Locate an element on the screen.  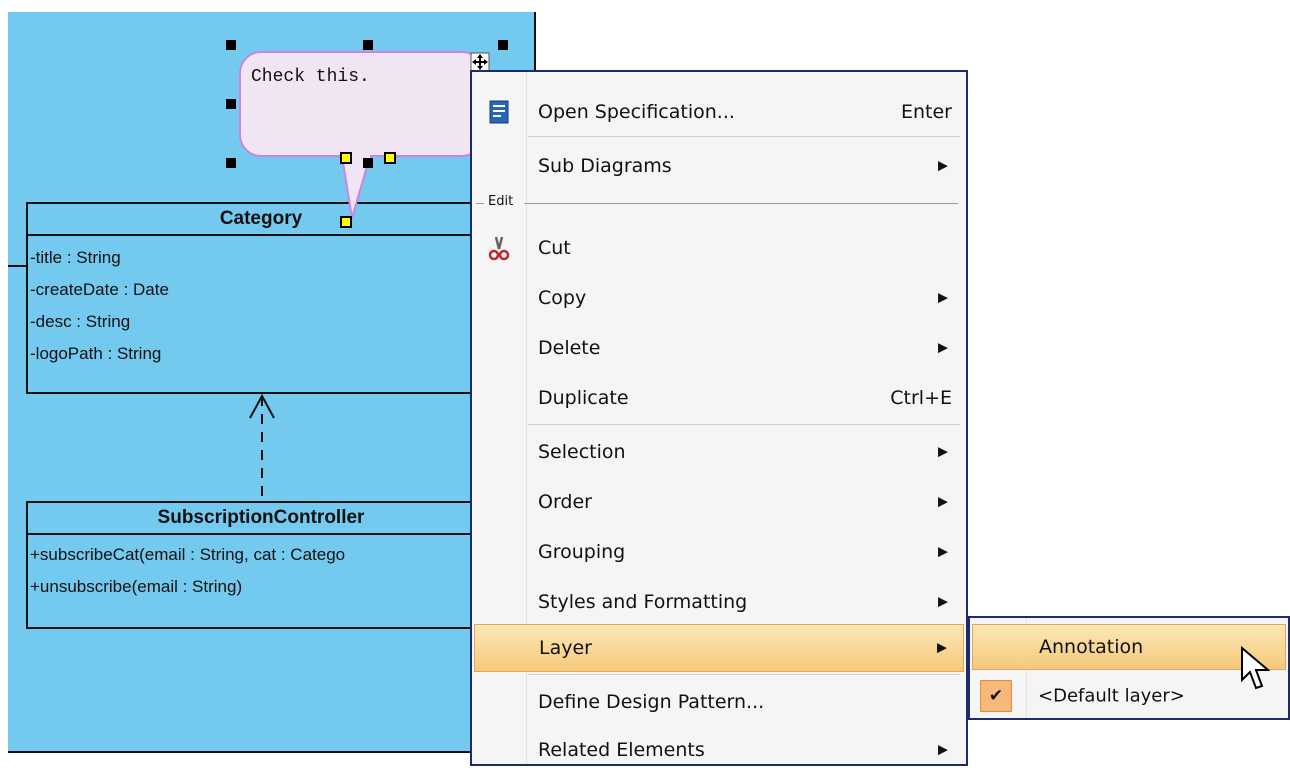
association-line is located at coordinates (18, 266).